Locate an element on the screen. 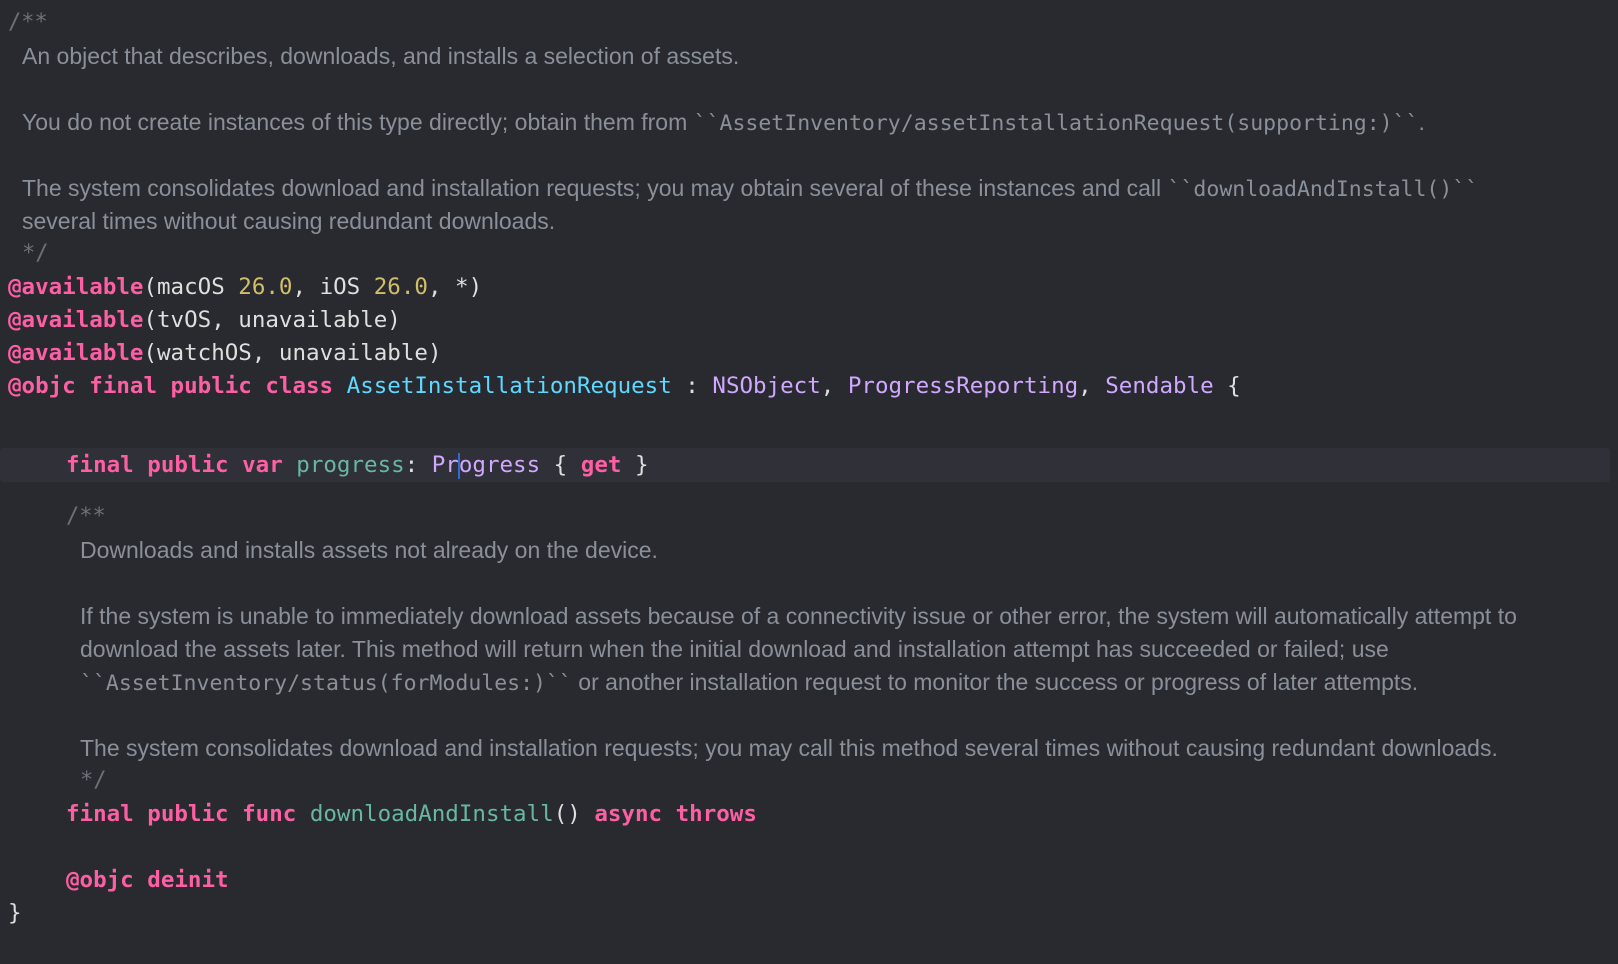  attribute-args: (watchOS, unavailable) is located at coordinates (292, 353).